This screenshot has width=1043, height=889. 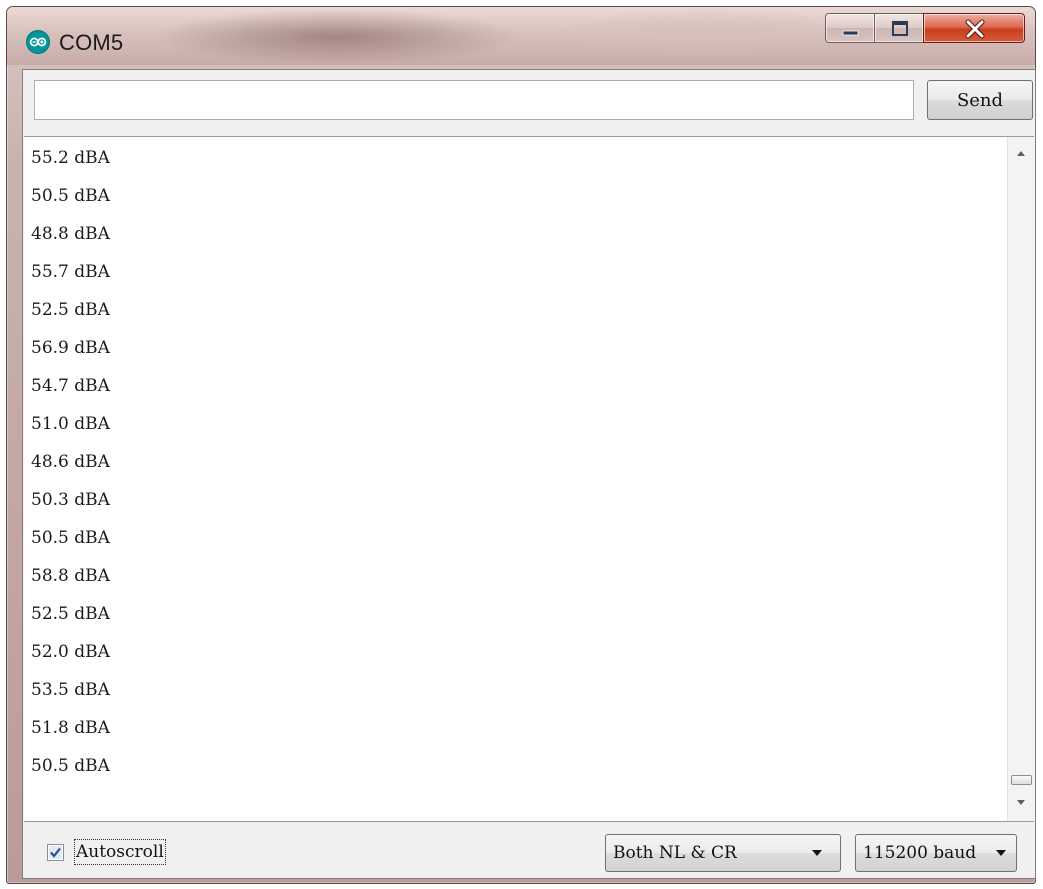 I want to click on baud-rate-value: 115200 baud, so click(x=920, y=853).